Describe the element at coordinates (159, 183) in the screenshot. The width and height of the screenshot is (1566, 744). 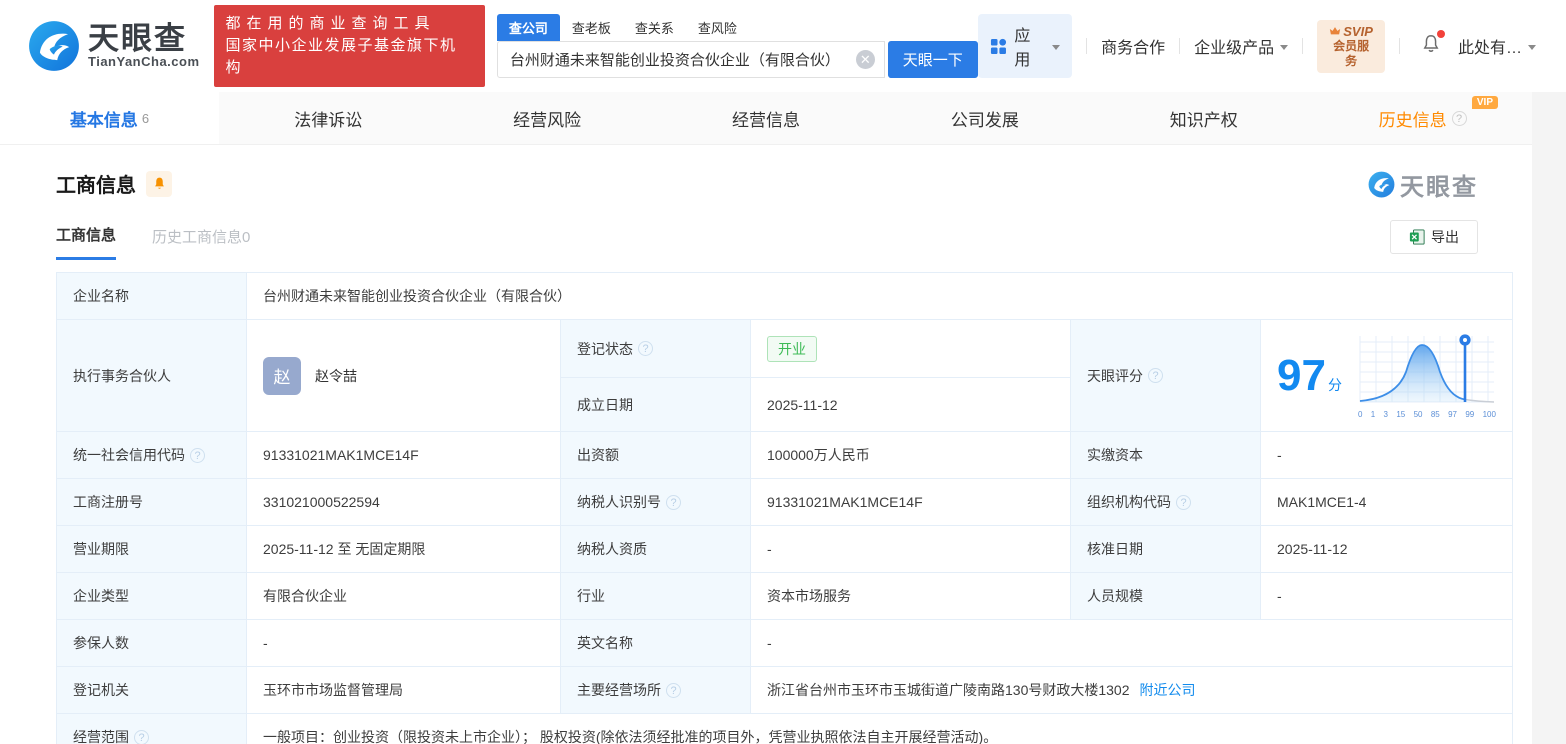
I see `monitor-bell-button` at that location.